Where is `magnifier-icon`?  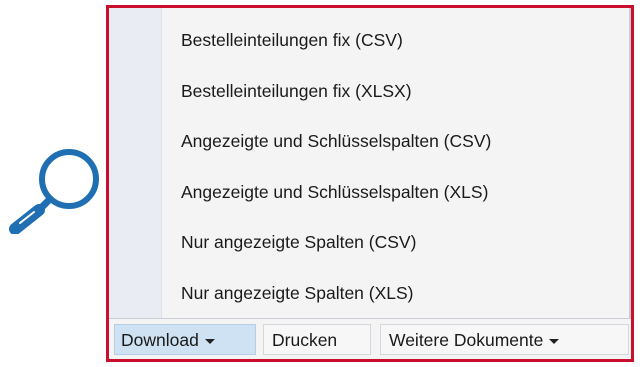
magnifier-icon is located at coordinates (54, 191).